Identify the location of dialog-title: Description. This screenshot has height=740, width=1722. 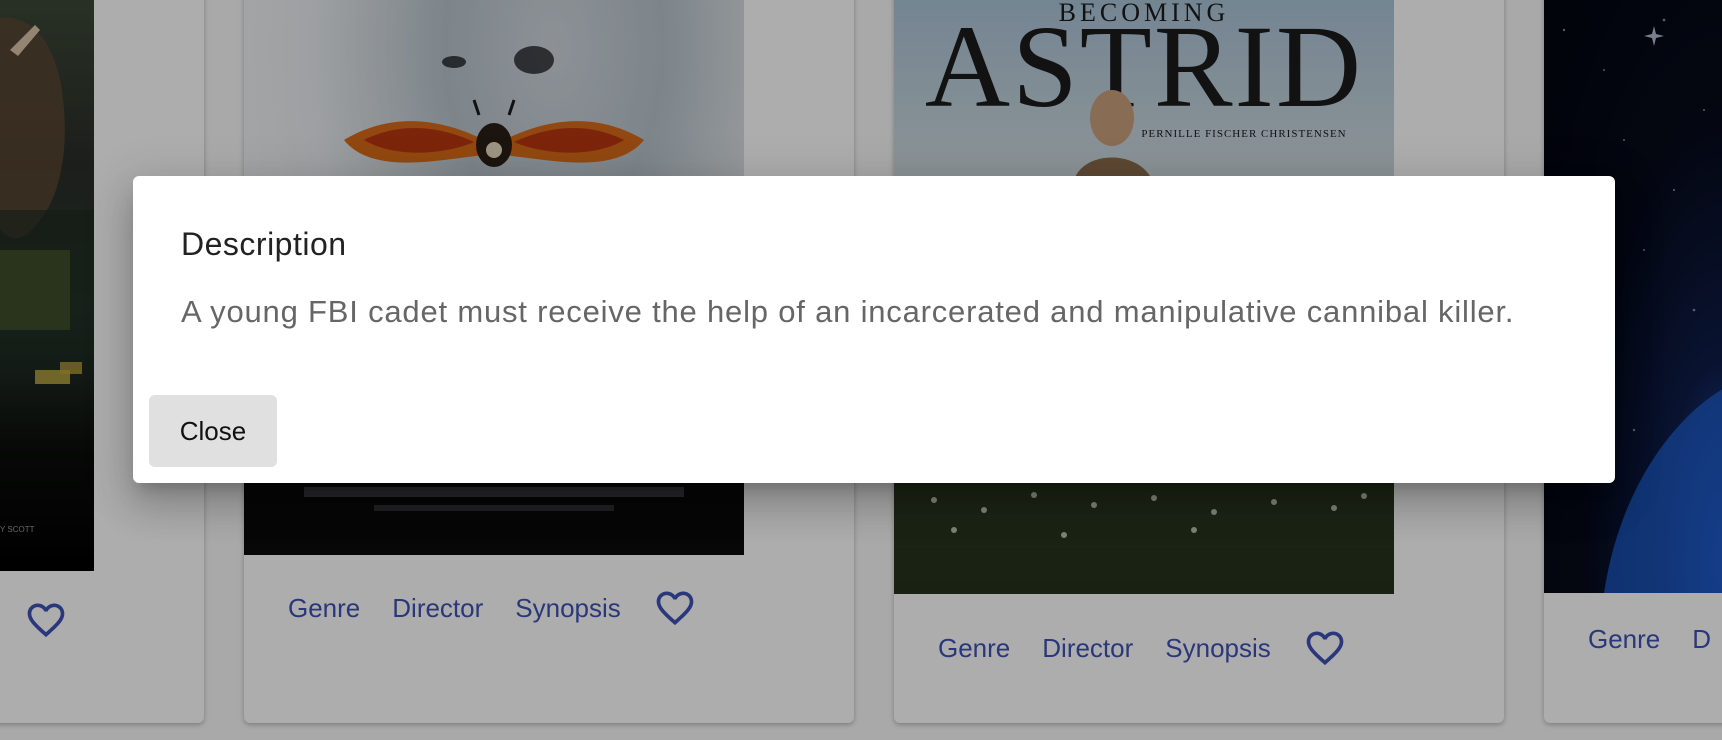
(264, 244).